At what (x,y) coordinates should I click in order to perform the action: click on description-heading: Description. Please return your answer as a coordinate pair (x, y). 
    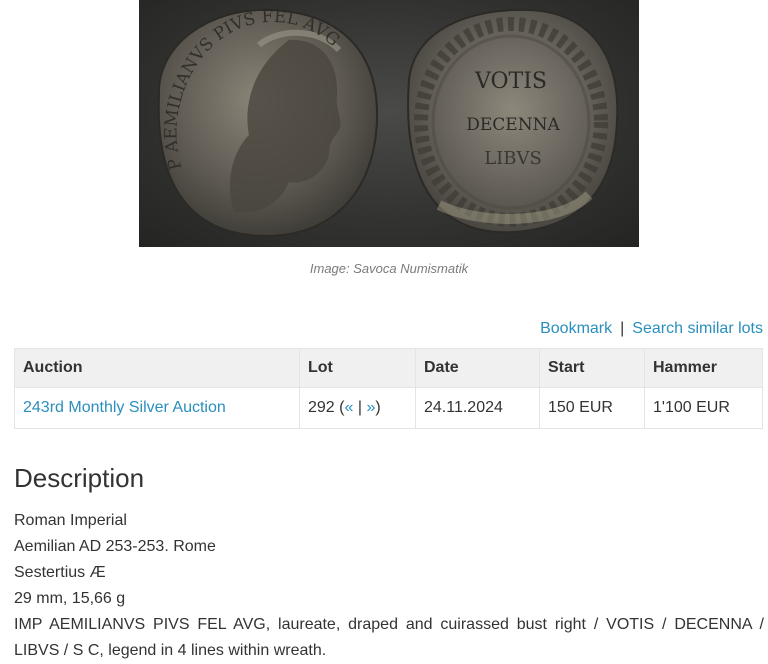
    Looking at the image, I should click on (79, 478).